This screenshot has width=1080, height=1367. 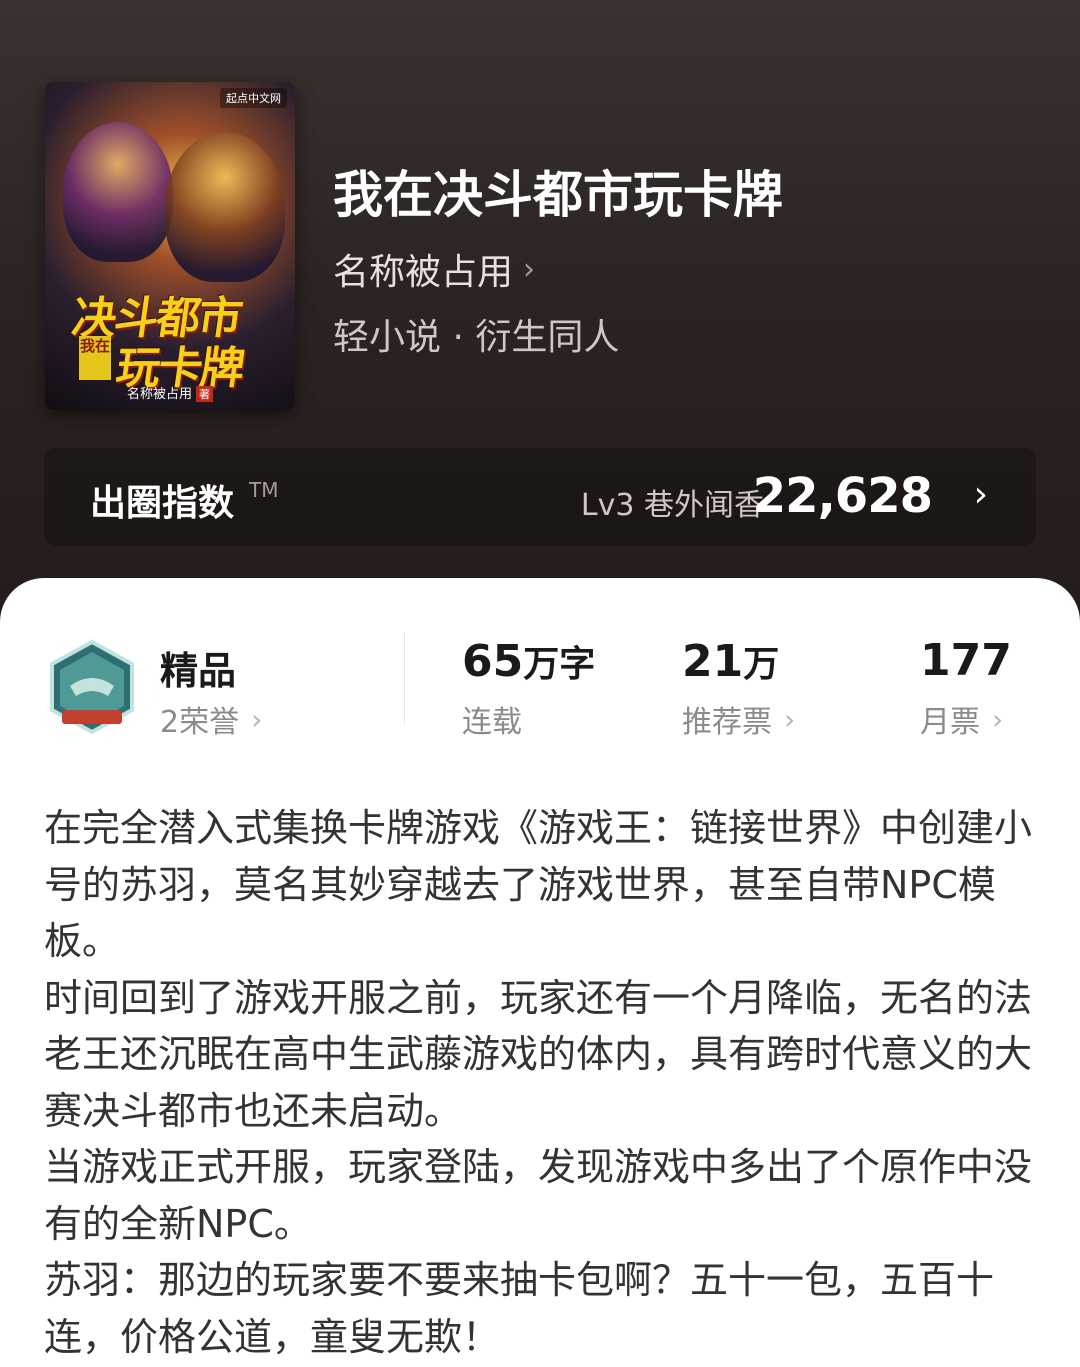 What do you see at coordinates (118, 192) in the screenshot?
I see `cover-art-character-left` at bounding box center [118, 192].